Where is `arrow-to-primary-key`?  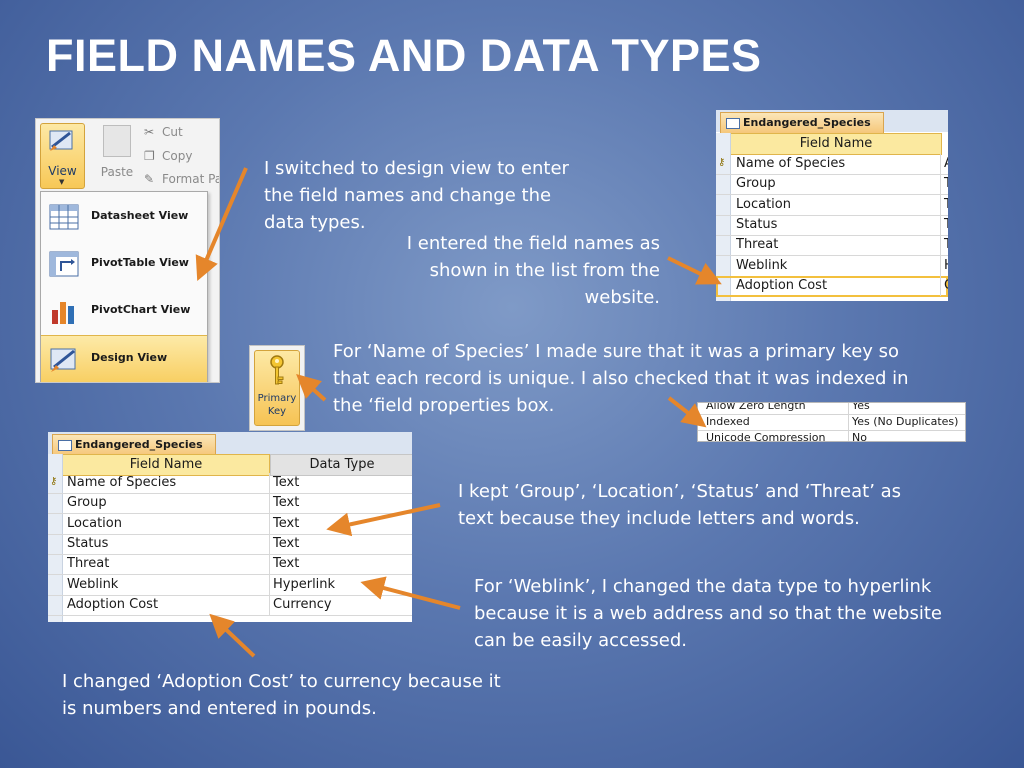 arrow-to-primary-key is located at coordinates (311, 387).